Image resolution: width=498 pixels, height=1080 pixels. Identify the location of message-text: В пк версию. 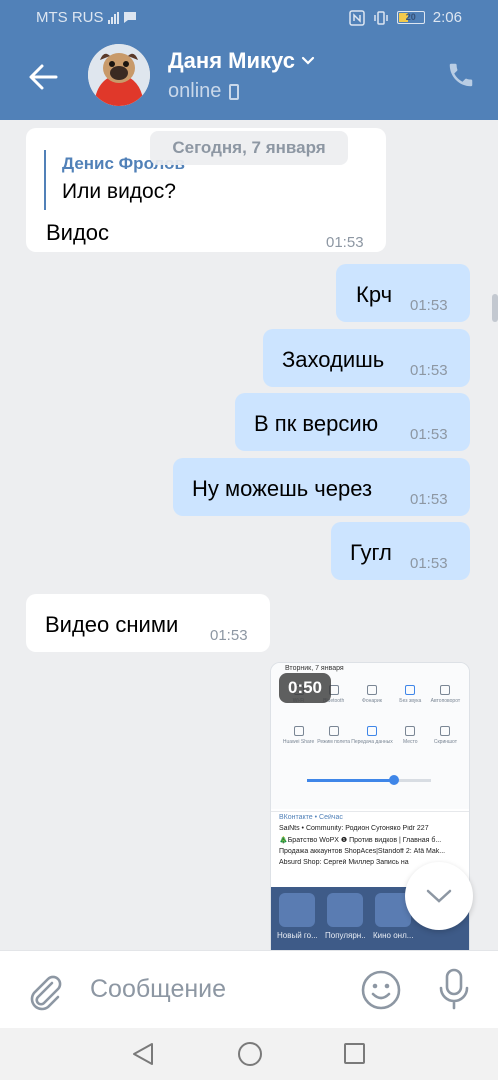
(316, 423).